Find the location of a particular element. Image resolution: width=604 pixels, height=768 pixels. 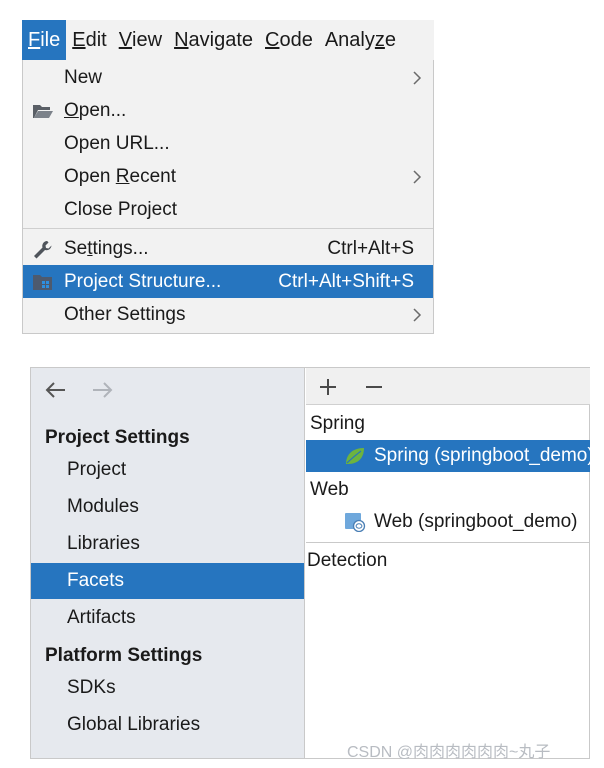

menu-item-other-settings: Other Settings is located at coordinates (228, 314).